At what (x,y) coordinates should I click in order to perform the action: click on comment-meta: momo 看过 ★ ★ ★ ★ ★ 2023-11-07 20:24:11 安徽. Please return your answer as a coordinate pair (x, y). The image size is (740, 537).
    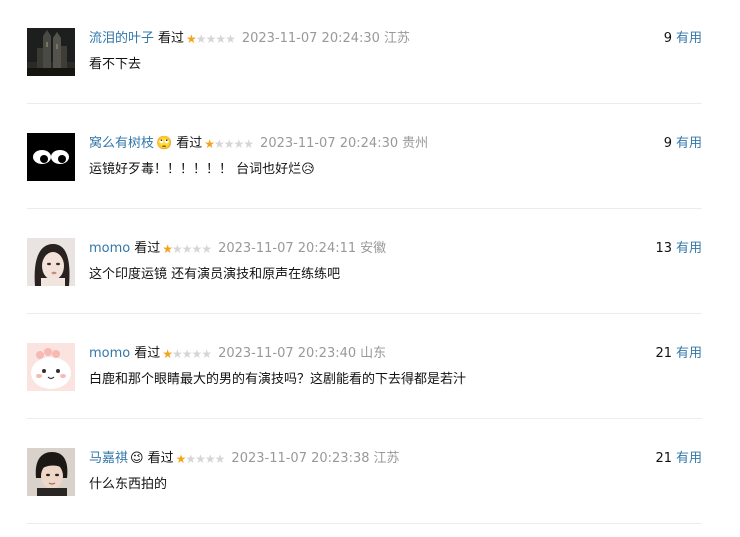
    Looking at the image, I should click on (237, 249).